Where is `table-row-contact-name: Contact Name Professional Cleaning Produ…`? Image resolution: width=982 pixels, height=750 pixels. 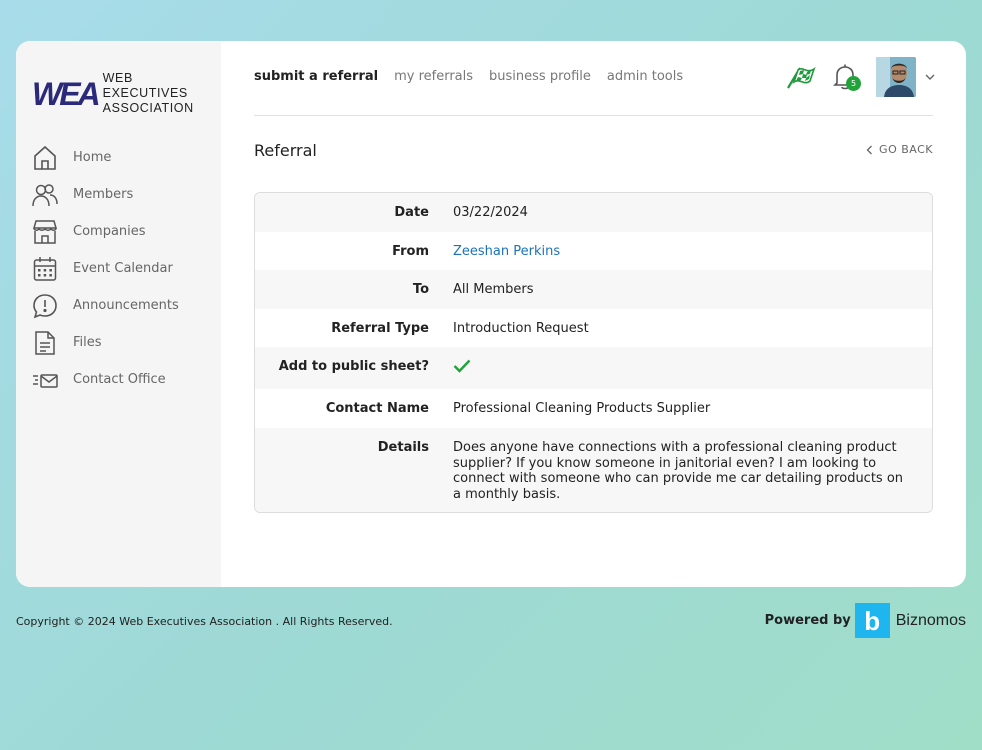 table-row-contact-name: Contact Name Professional Cleaning Produ… is located at coordinates (593, 408).